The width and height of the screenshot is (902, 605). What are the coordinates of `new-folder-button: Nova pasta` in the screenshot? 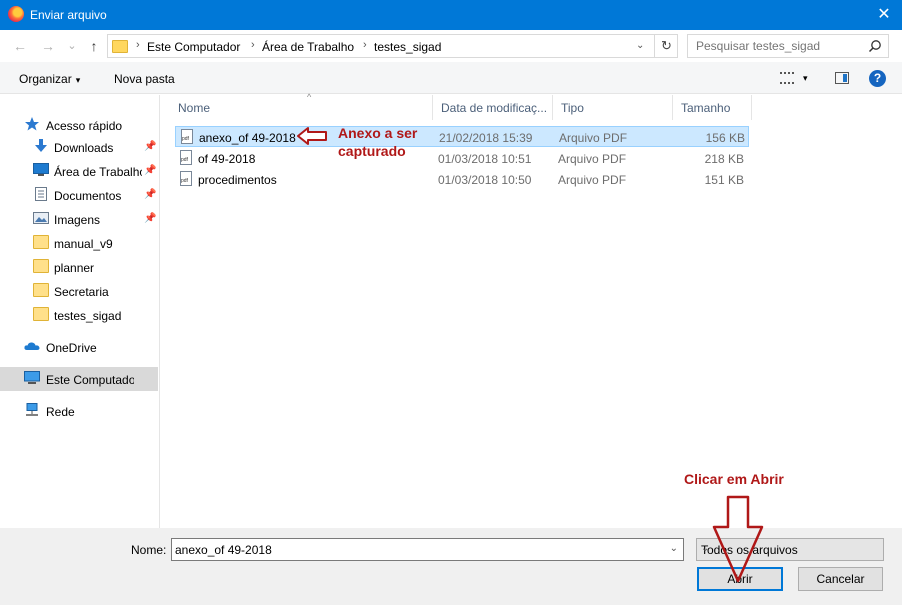 It's located at (144, 79).